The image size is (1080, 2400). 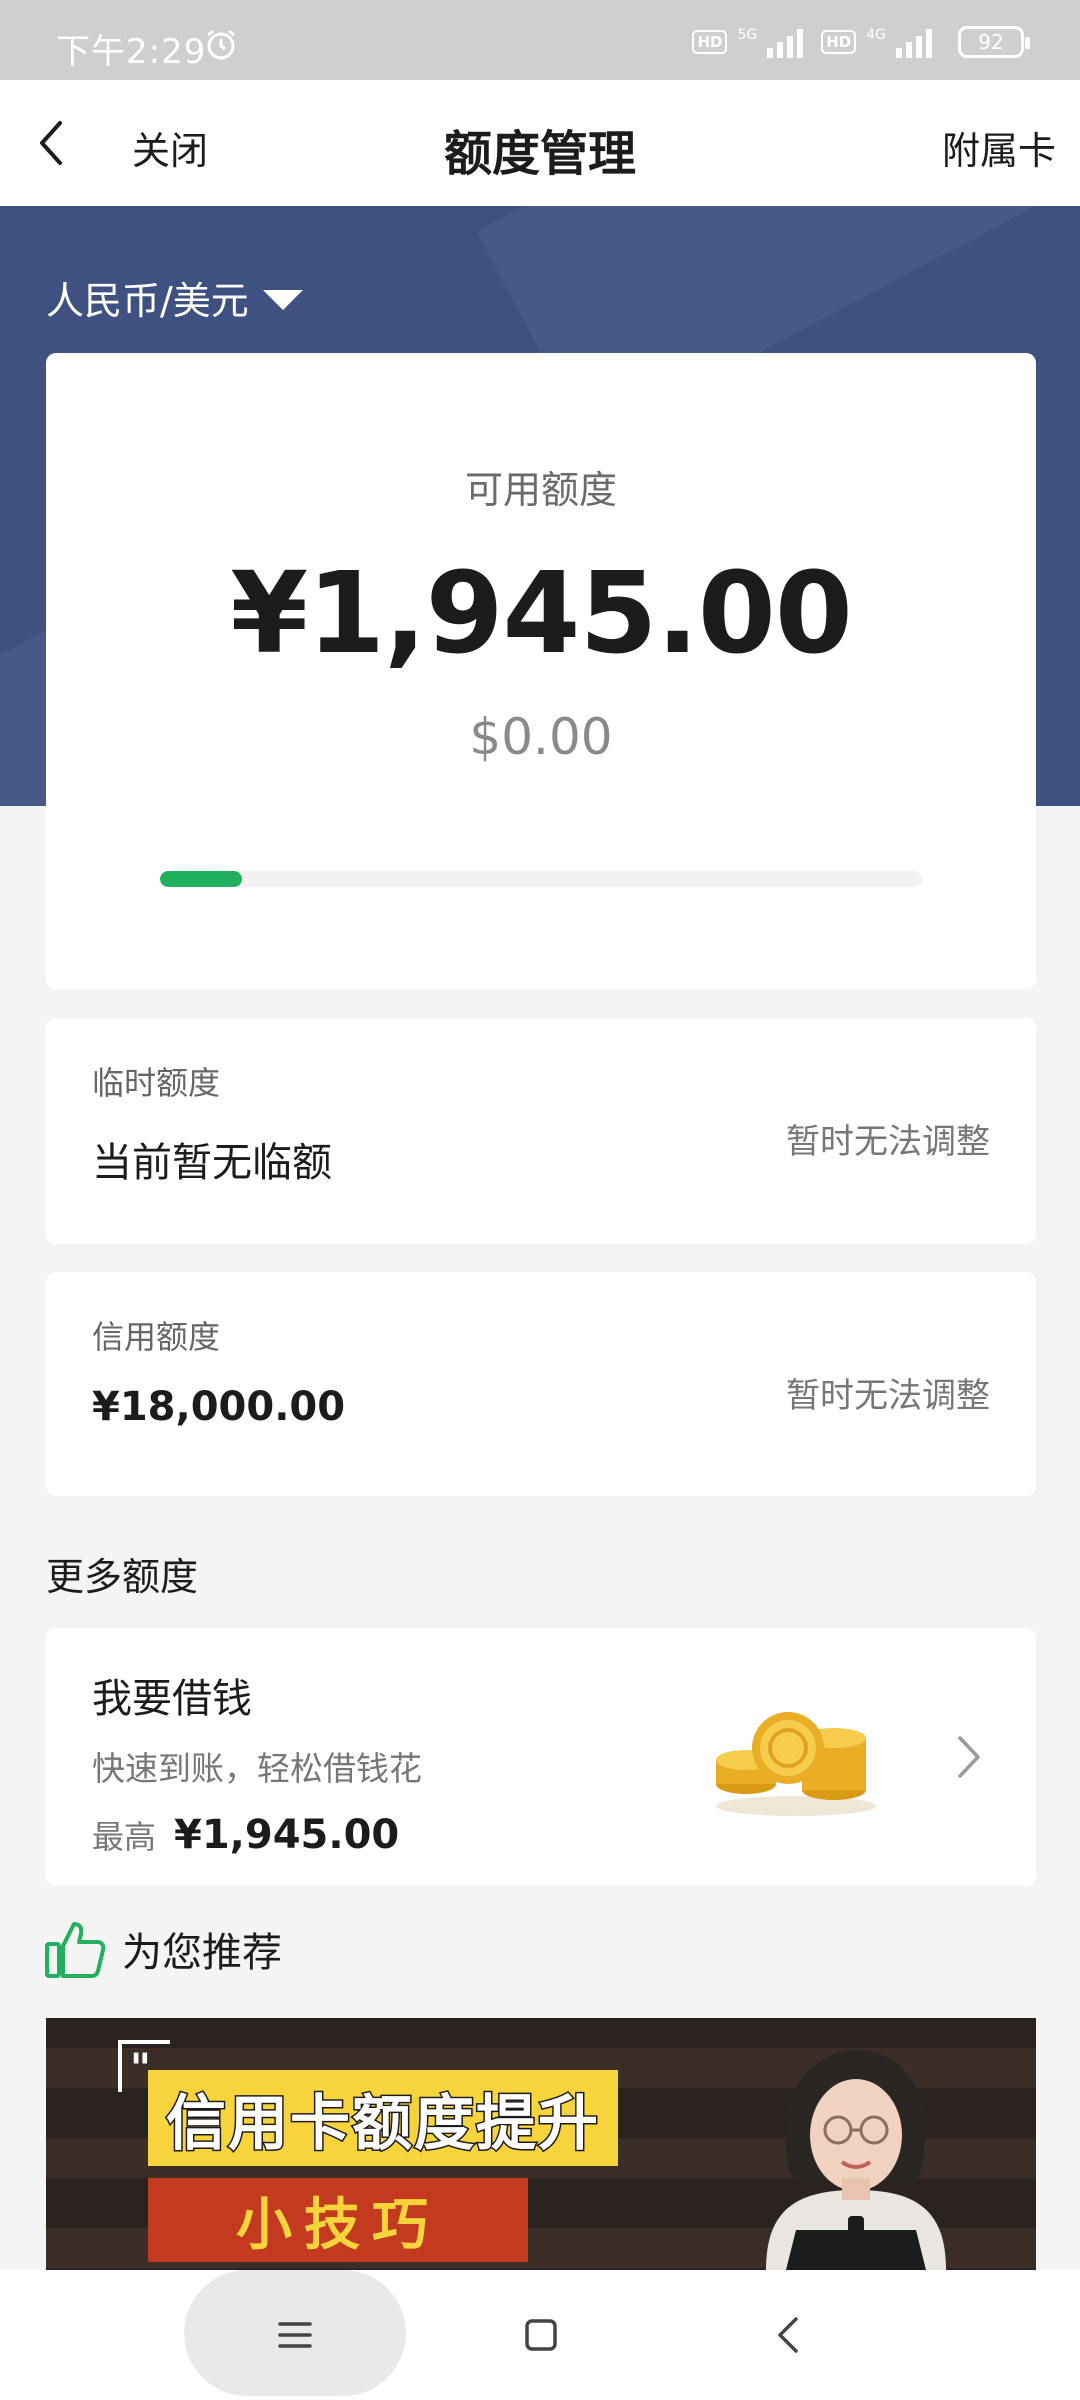 I want to click on borrow-title: 我要借钱, so click(x=172, y=1699).